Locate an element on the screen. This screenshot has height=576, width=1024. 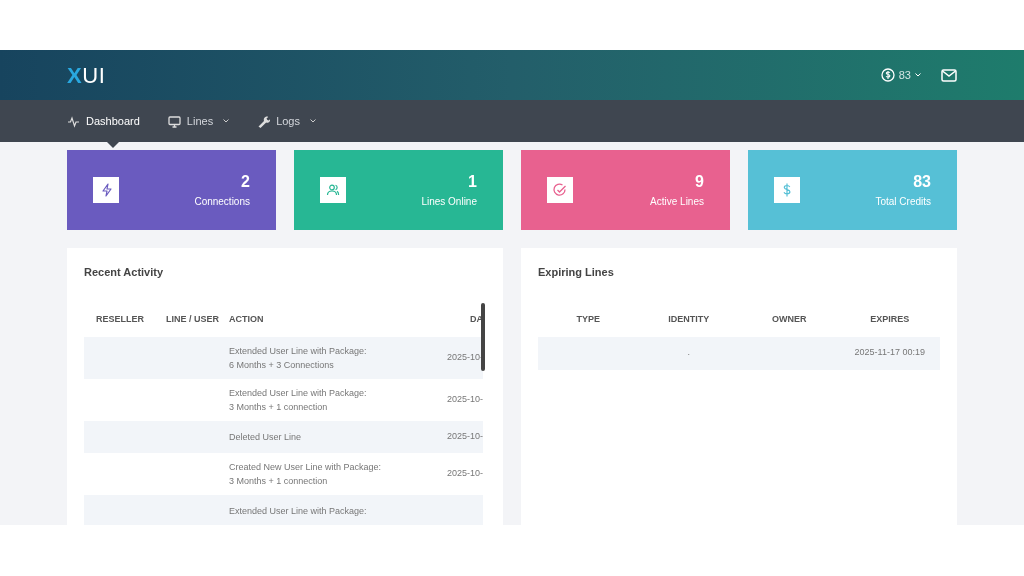
table-cell-text: 2025-11-17 00:19 is located at coordinates (889, 353).